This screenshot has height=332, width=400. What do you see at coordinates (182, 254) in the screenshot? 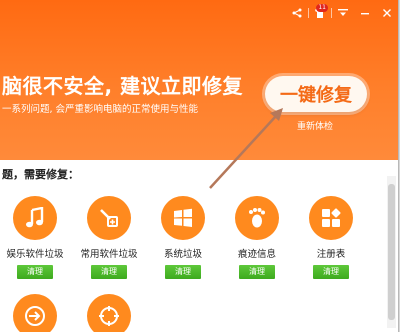
I see `item-label: 系统垃圾` at bounding box center [182, 254].